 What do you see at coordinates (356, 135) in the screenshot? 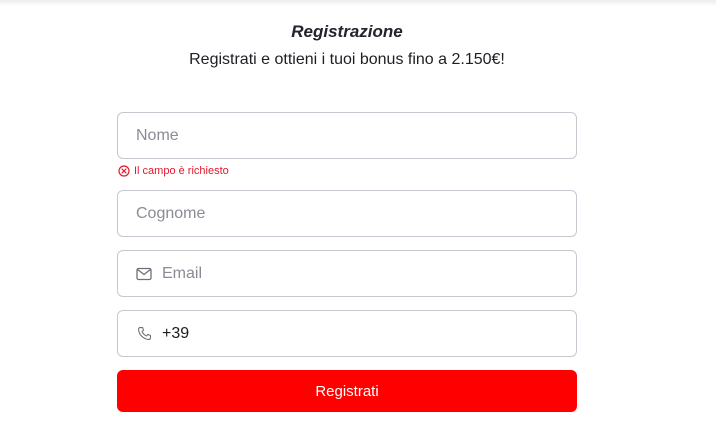
I see `nome-input` at bounding box center [356, 135].